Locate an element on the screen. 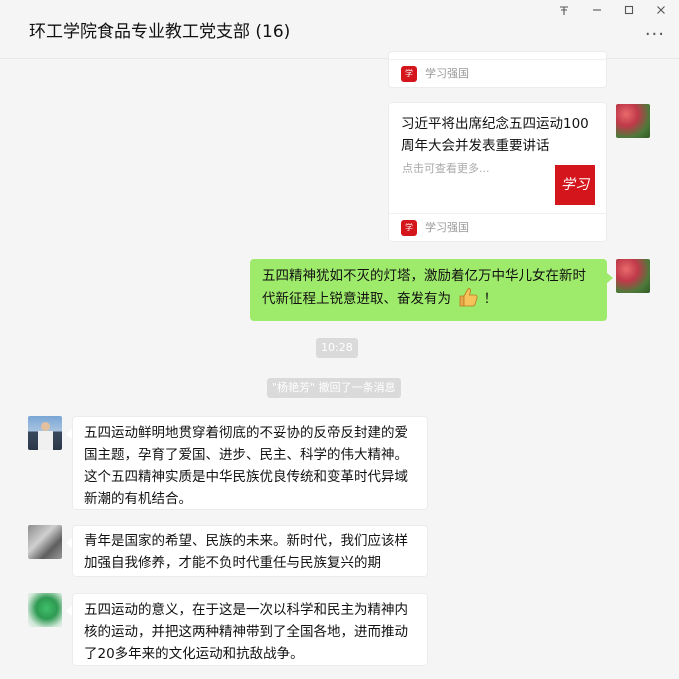 This screenshot has height=679, width=679. bubble-arrow is located at coordinates (610, 278).